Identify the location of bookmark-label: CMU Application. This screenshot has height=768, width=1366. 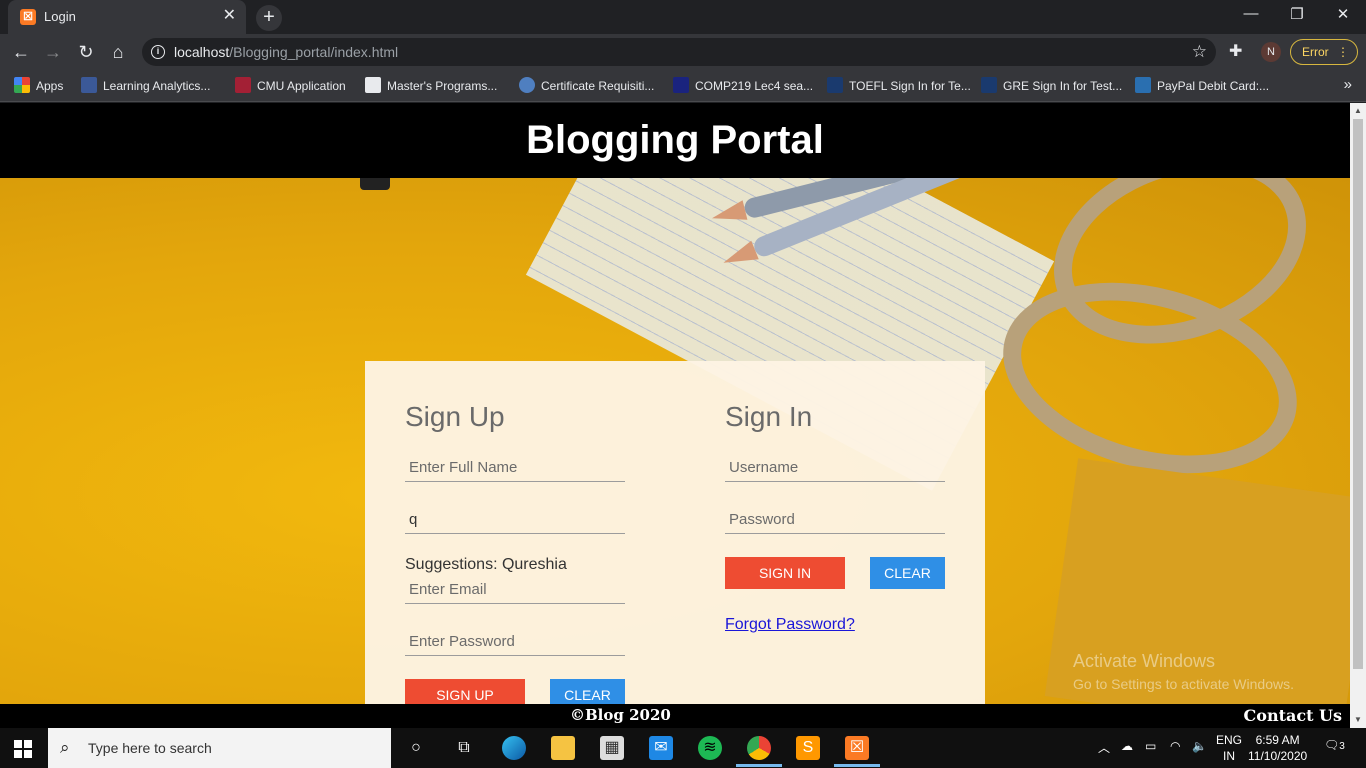
(301, 86).